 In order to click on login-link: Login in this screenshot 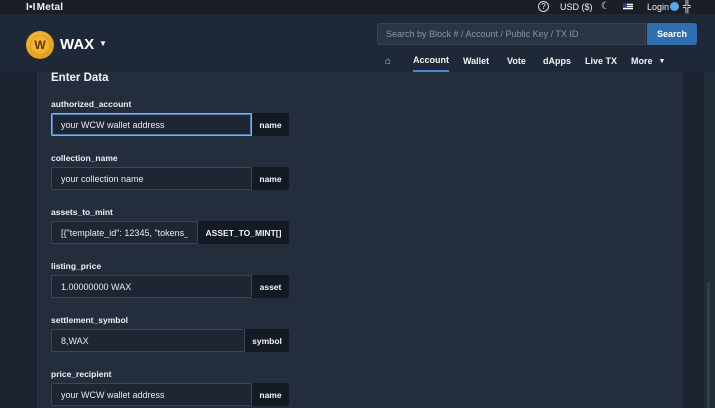, I will do `click(658, 7)`.